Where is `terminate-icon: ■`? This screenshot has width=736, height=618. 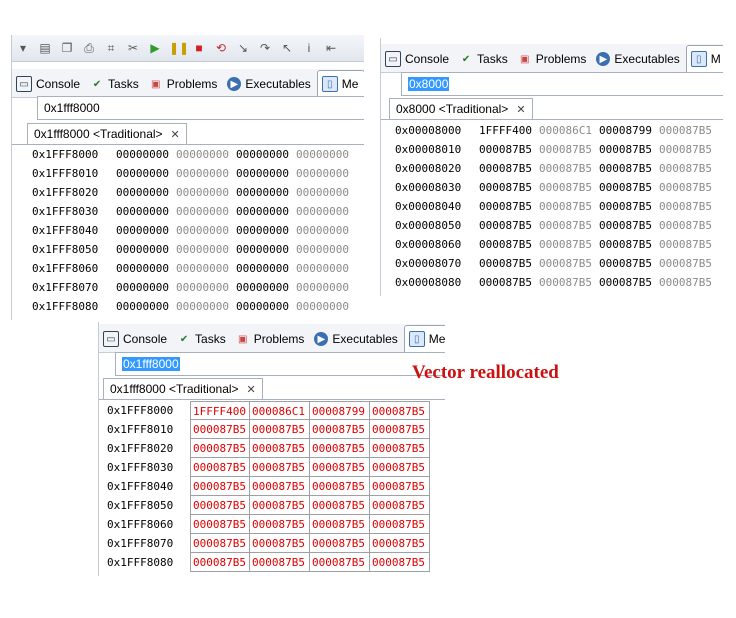 terminate-icon: ■ is located at coordinates (199, 48).